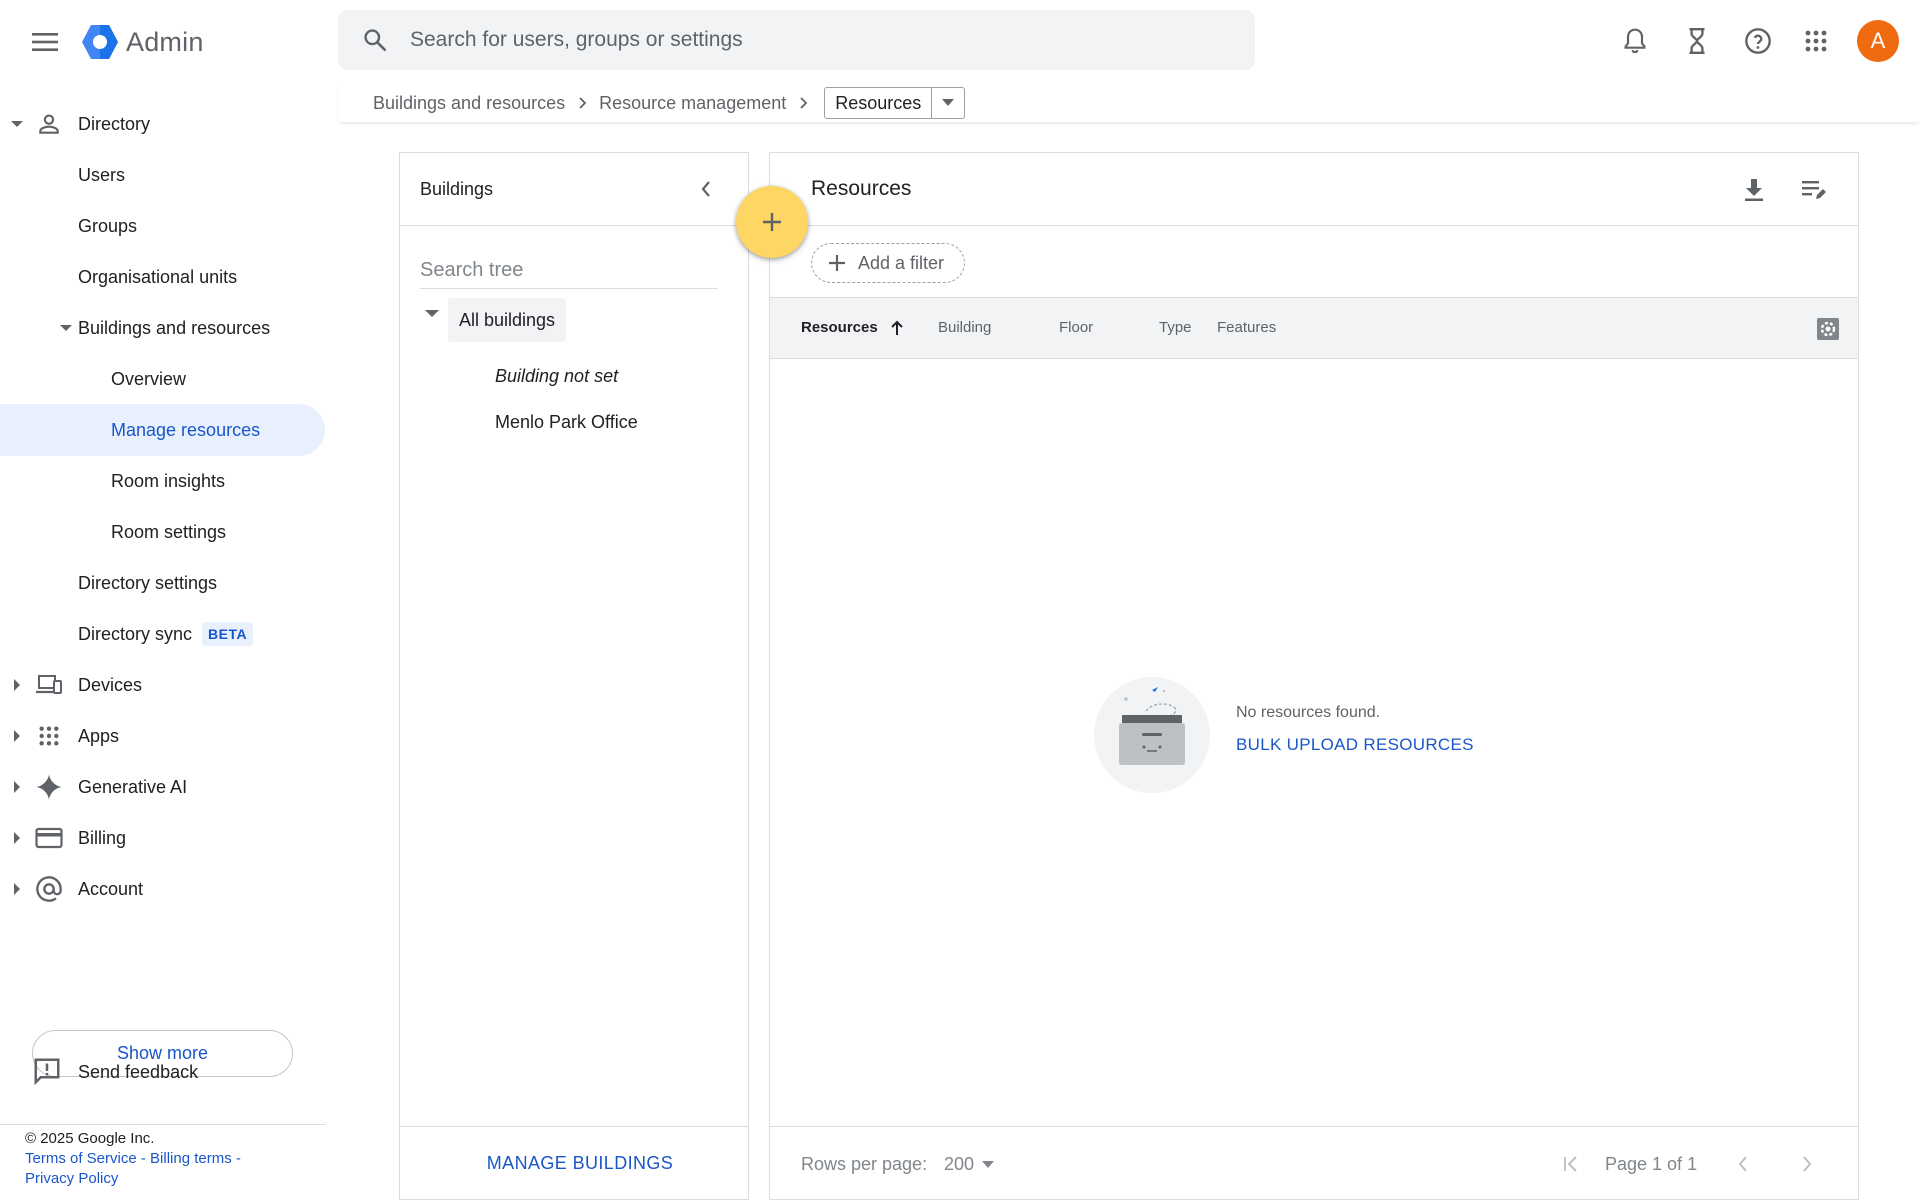 The height and width of the screenshot is (1200, 1920). I want to click on add-filter-label: Add a filter, so click(901, 262).